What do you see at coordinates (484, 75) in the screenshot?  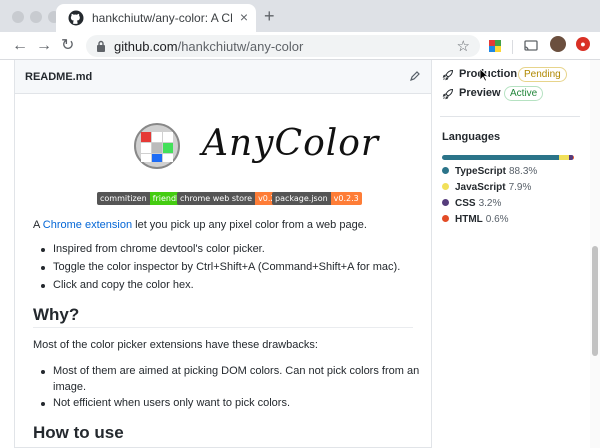 I see `mouse-cursor-icon` at bounding box center [484, 75].